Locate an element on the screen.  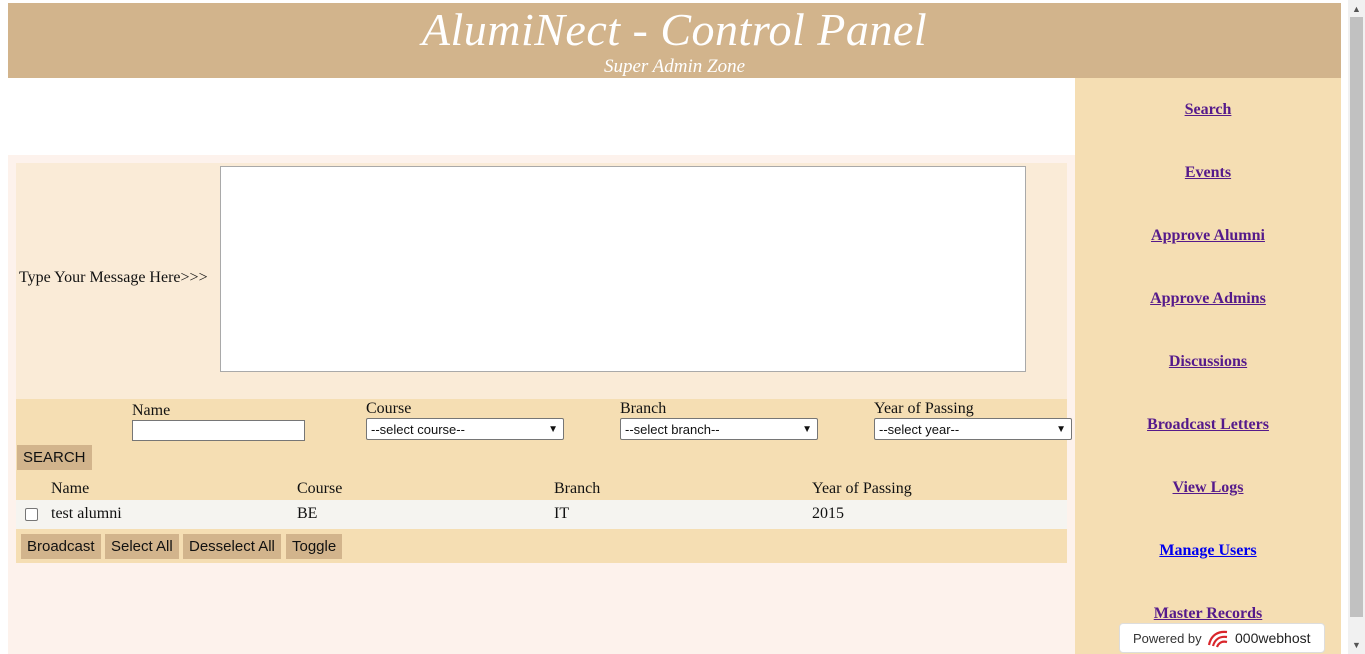
column-header-branch: Branch is located at coordinates (577, 488).